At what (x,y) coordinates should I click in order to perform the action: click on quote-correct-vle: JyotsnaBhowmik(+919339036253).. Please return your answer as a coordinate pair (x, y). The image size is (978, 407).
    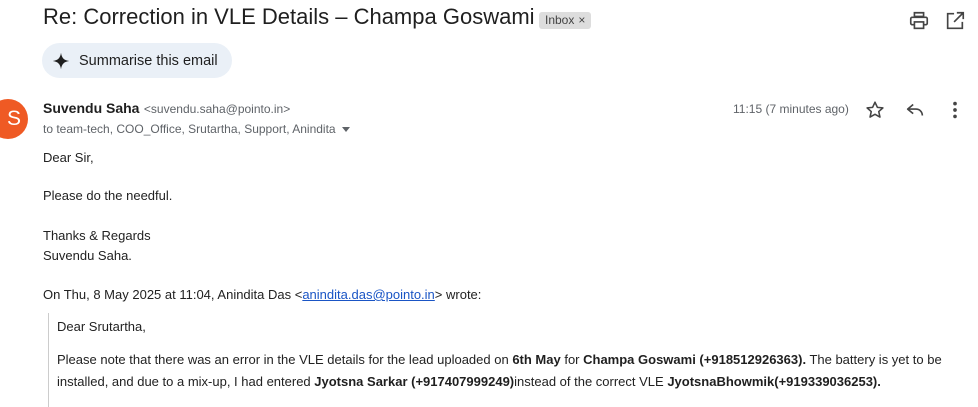
    Looking at the image, I should click on (774, 381).